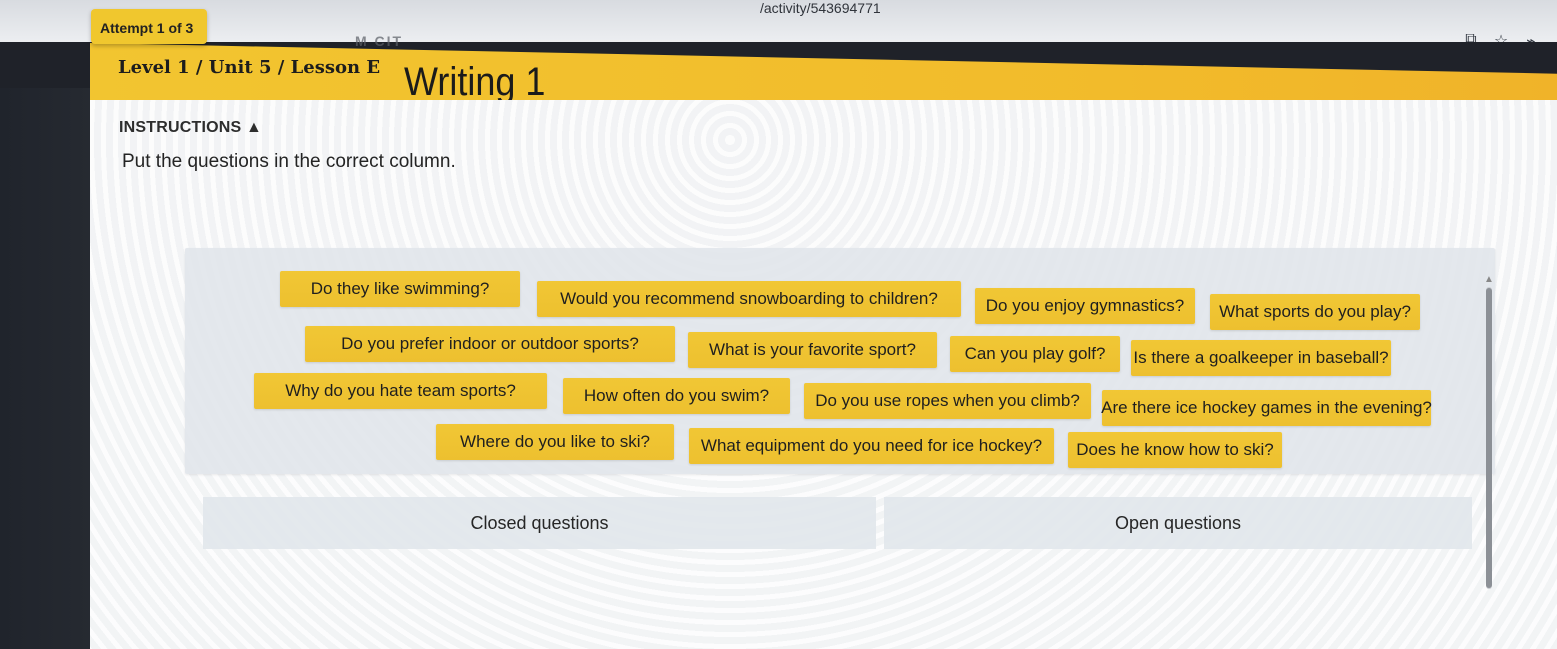 The height and width of the screenshot is (649, 1557). What do you see at coordinates (1489, 280) in the screenshot?
I see `scroll-up-icon: ▲` at bounding box center [1489, 280].